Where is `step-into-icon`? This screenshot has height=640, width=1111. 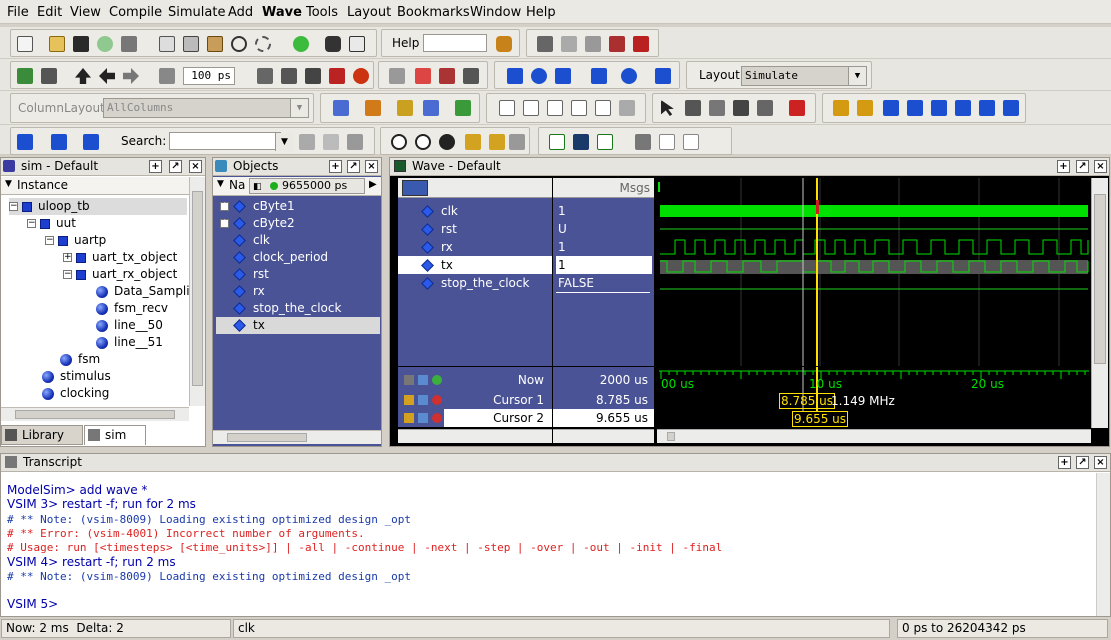
step-into-icon is located at coordinates (515, 76).